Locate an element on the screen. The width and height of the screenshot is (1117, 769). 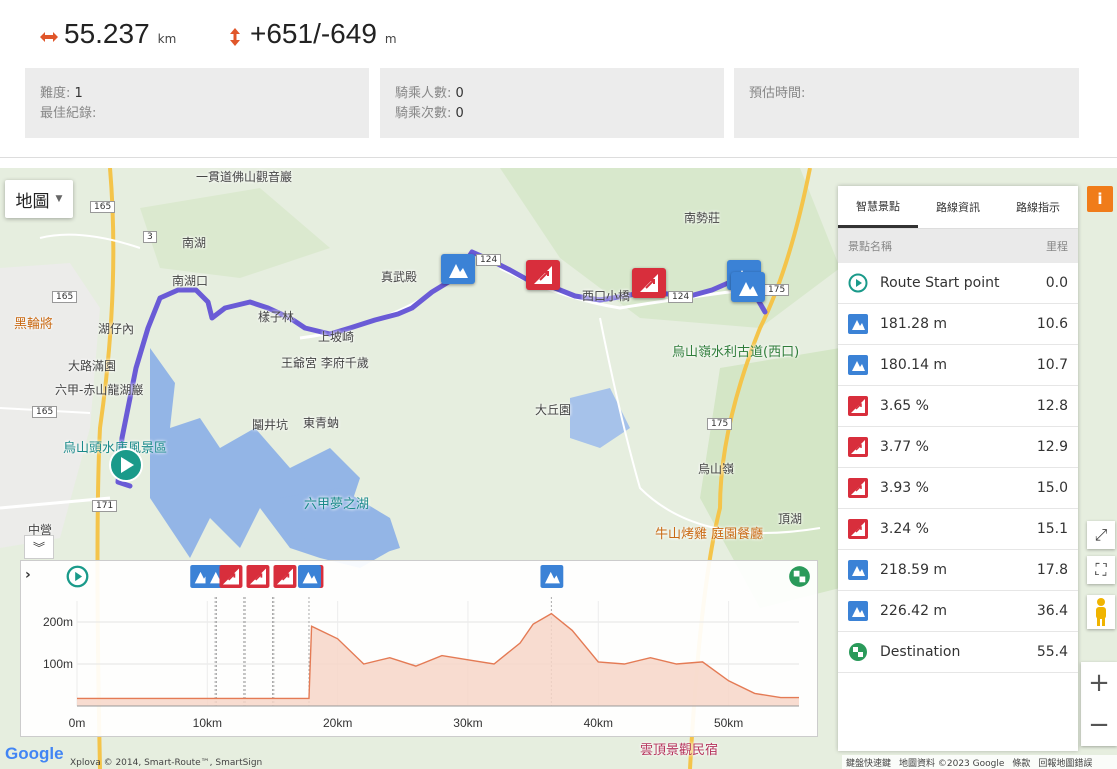
zoom-in-button: + is located at coordinates (1099, 683).